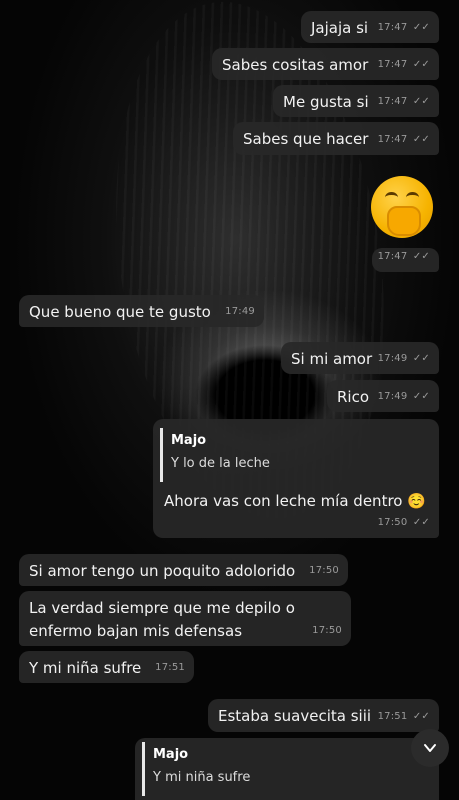  I want to click on message-time: 17:50 ✓✓, so click(403, 522).